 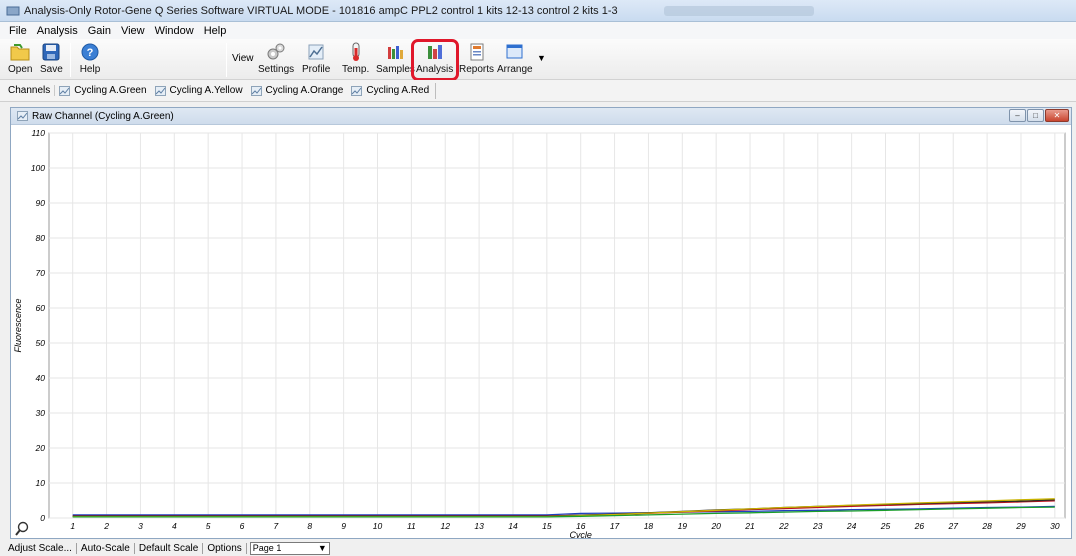 I want to click on help-button: ? Help, so click(x=90, y=58).